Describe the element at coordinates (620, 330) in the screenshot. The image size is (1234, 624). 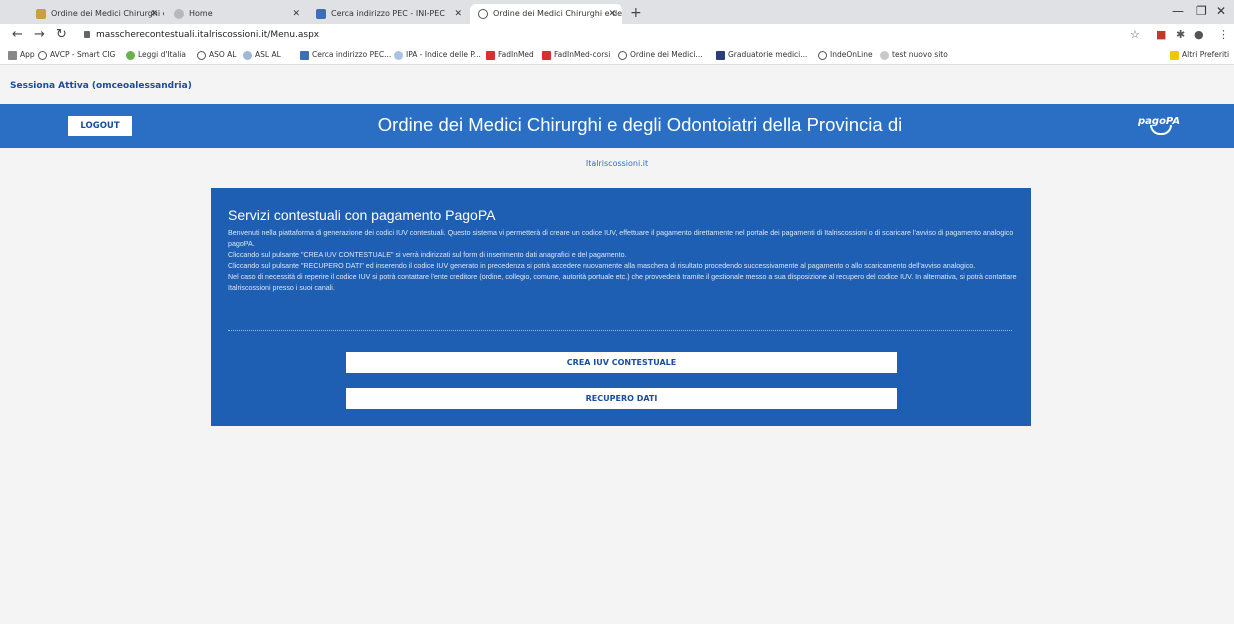
I see `panel-divider` at that location.